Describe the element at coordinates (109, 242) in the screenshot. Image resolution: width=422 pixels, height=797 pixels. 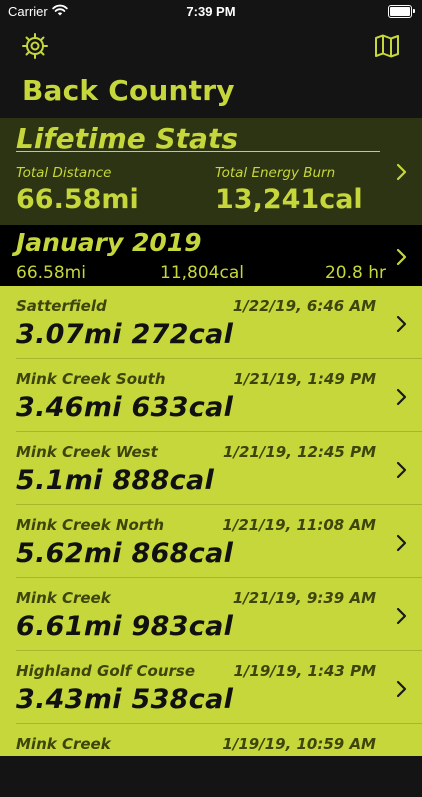
I see `month-title: January 2019` at that location.